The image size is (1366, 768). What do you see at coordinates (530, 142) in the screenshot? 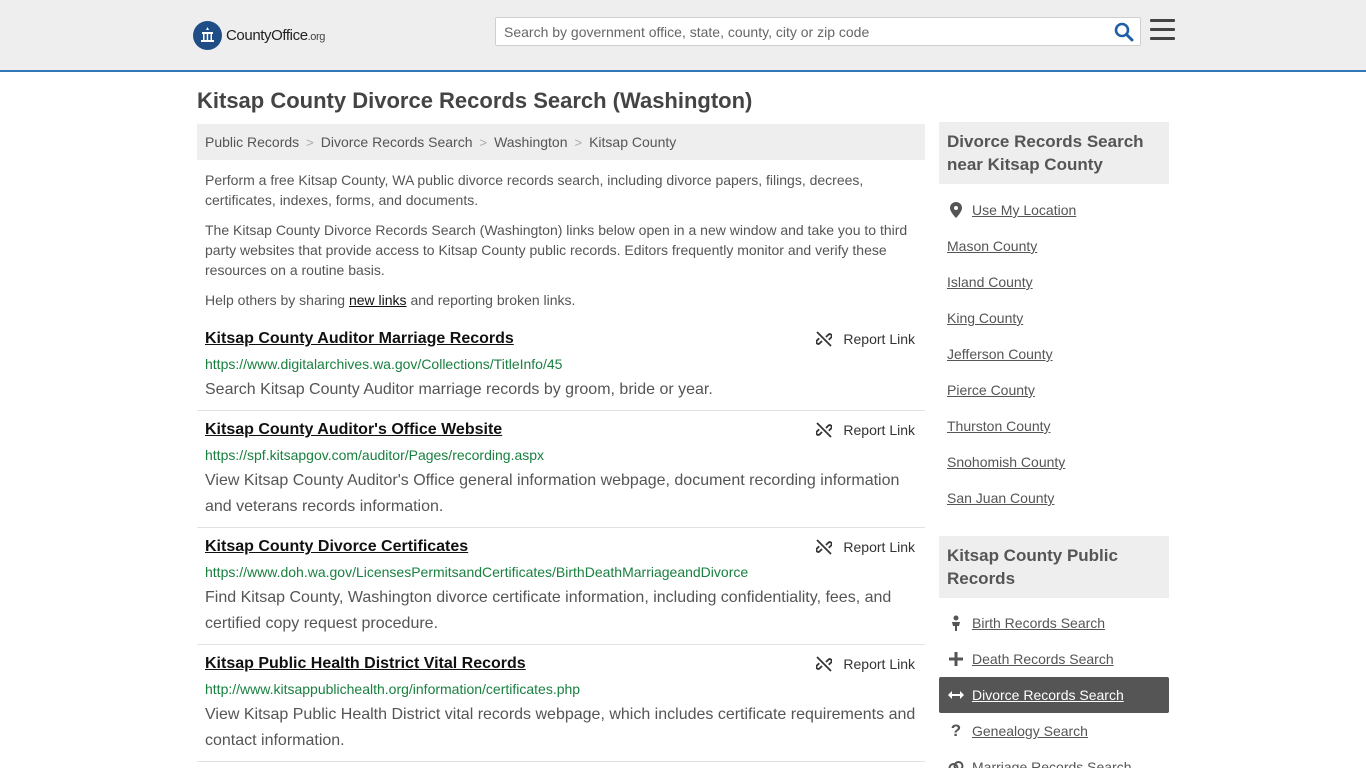
I see `breadcrumb-item-washington: Washington` at bounding box center [530, 142].